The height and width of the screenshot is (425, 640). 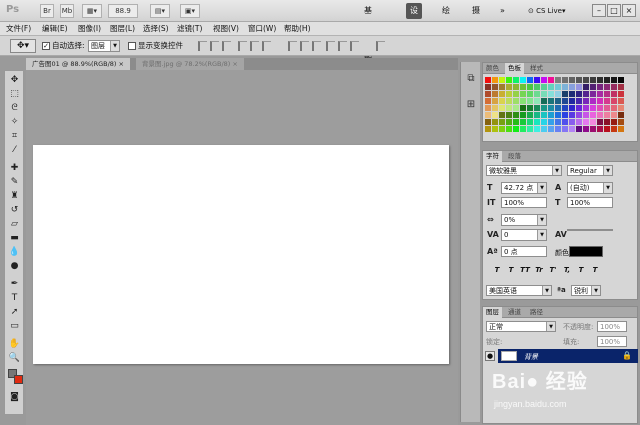 What do you see at coordinates (14, 94) in the screenshot?
I see `marquee-tool-icon: ⬚` at bounding box center [14, 94].